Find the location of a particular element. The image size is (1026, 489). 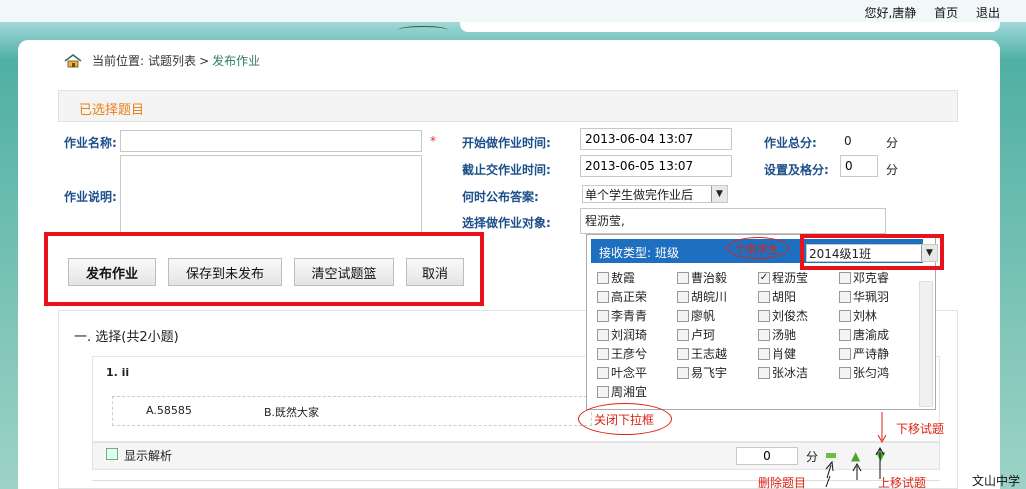

save-unpublished-button: 保存到未发布 is located at coordinates (225, 272).